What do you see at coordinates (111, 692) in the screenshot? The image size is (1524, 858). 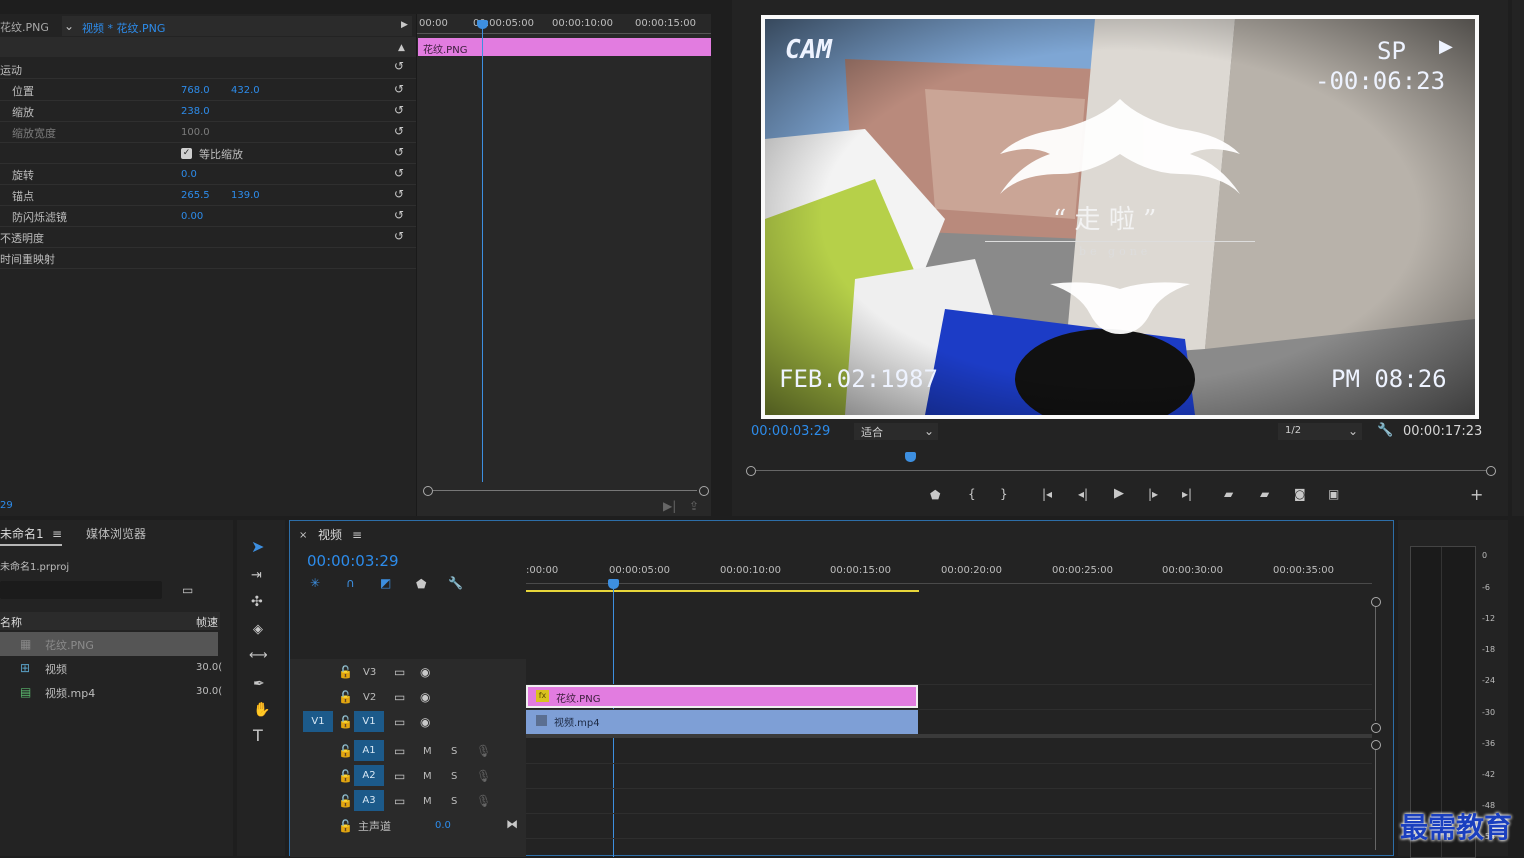 I see `list-item: ▤ 视频.mp4 30.0(` at bounding box center [111, 692].